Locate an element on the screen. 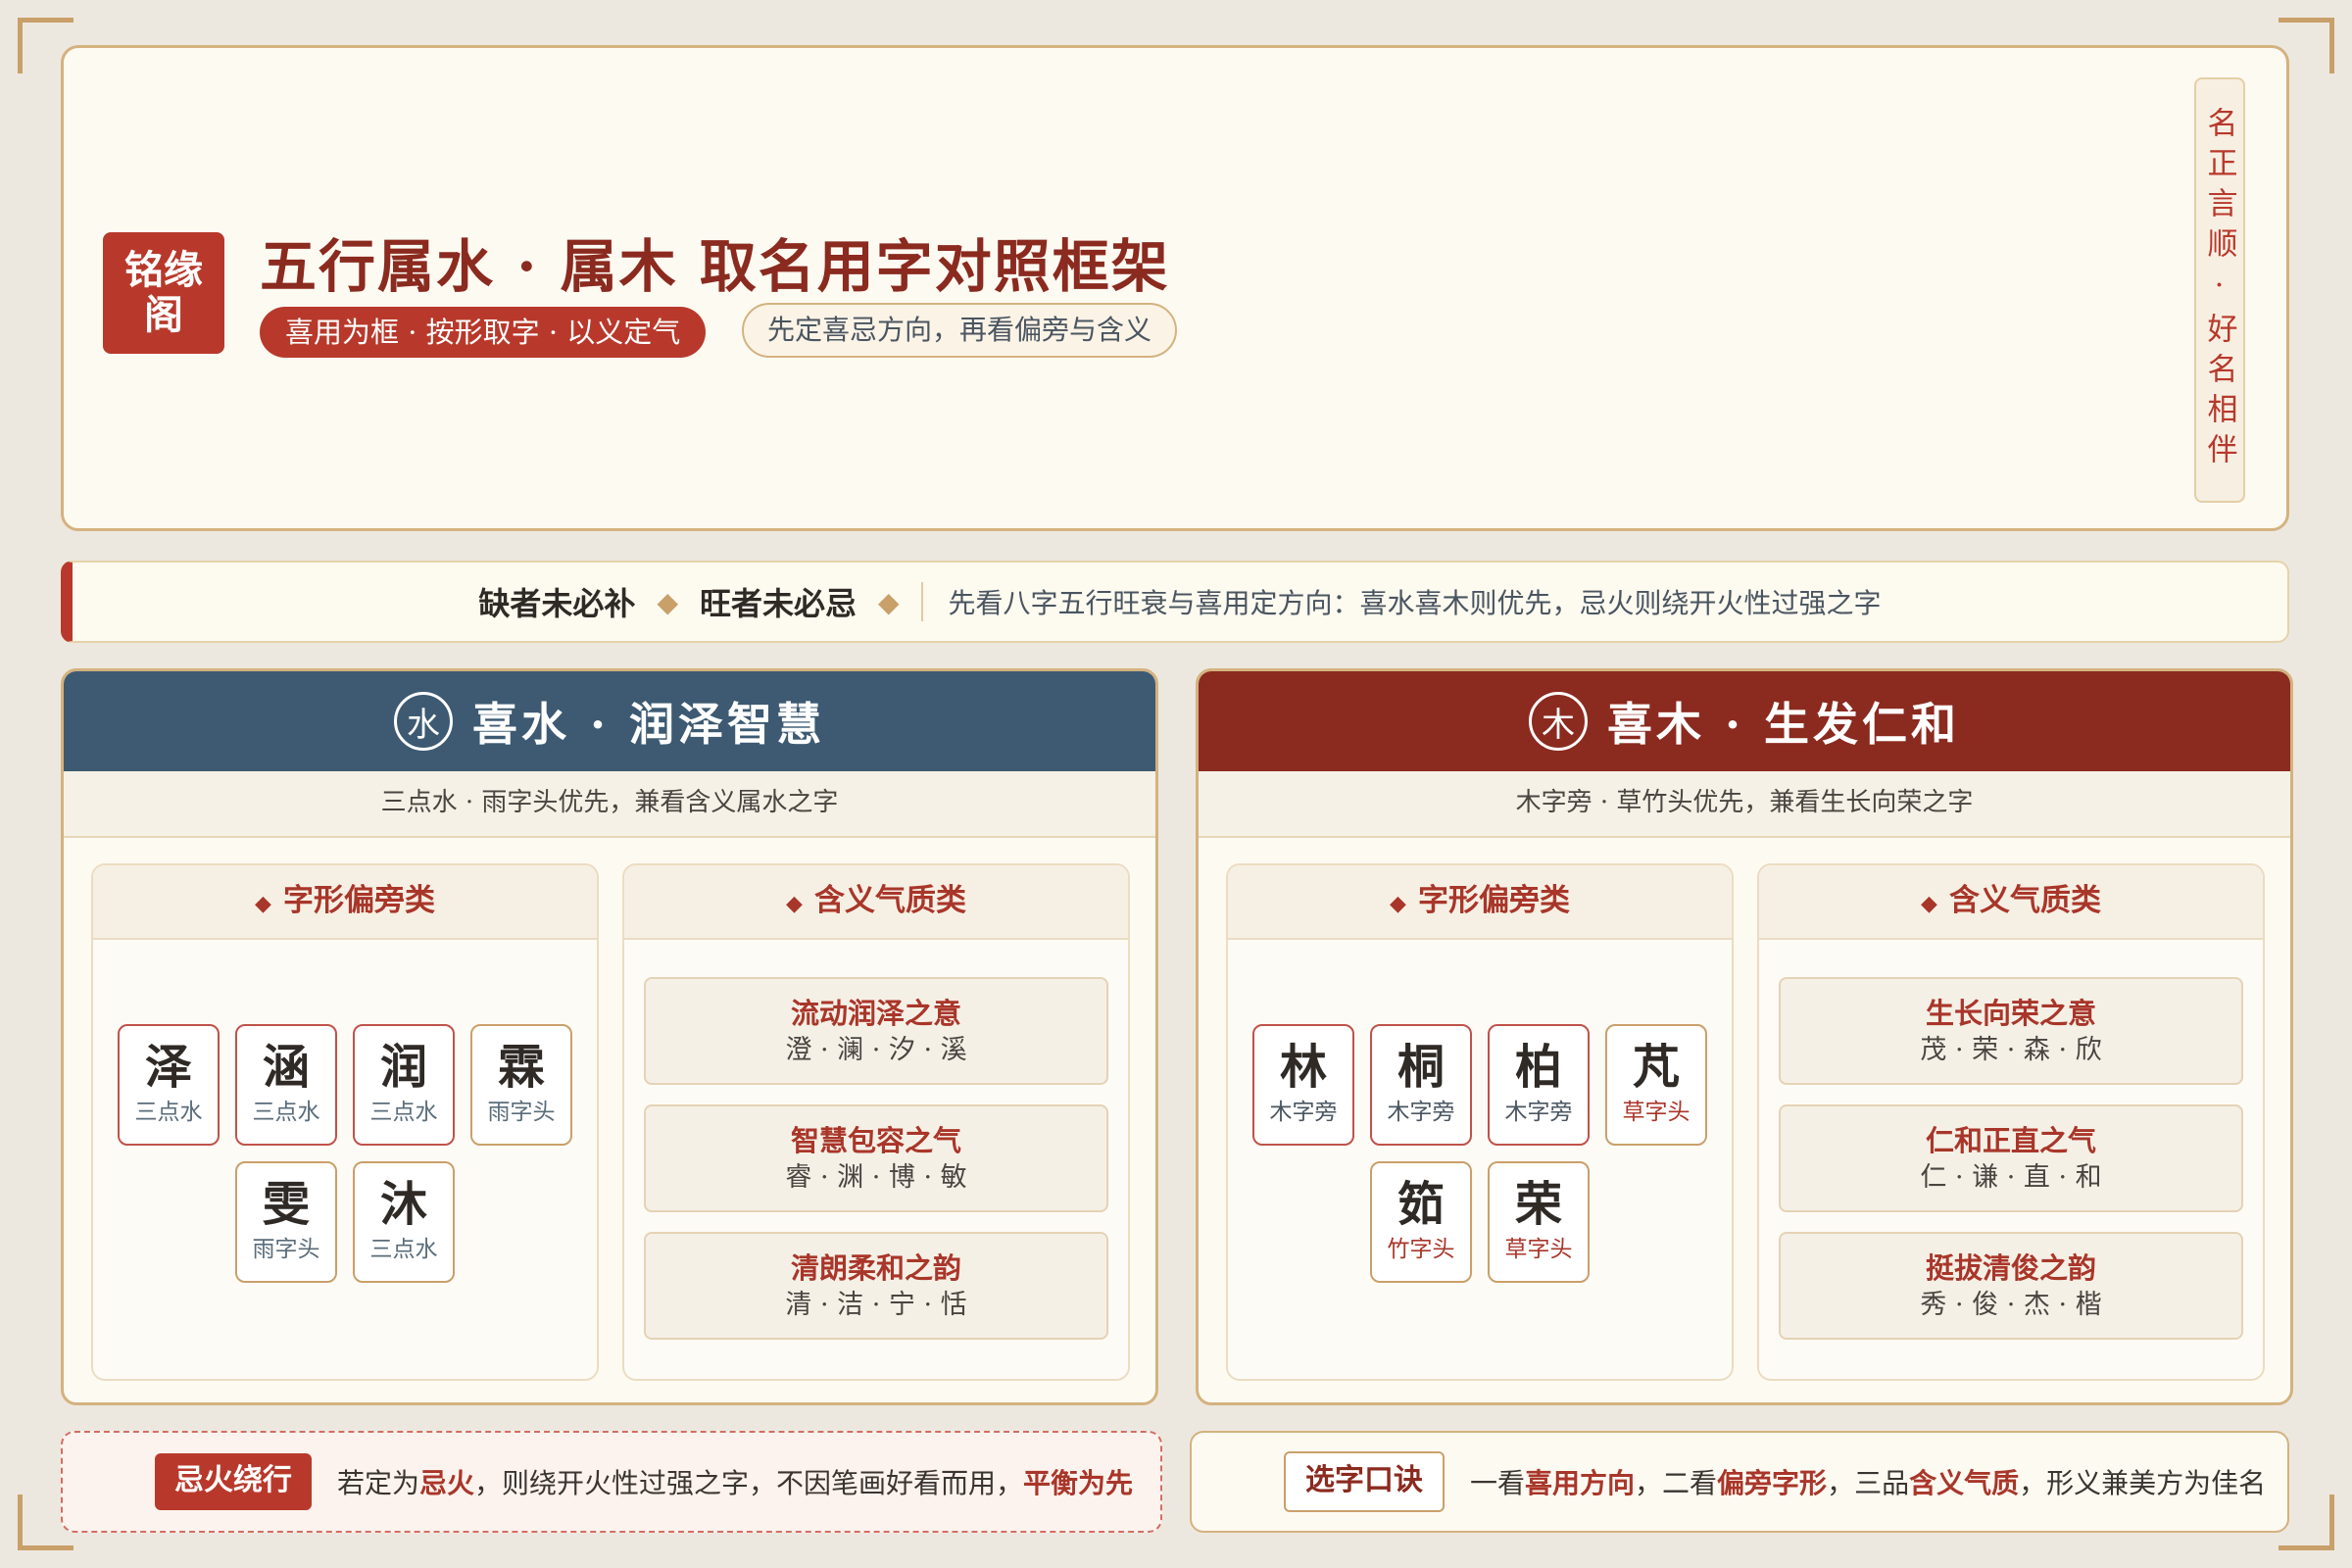  wood-panel-header: 木 喜木 · 生发仁和 is located at coordinates (1744, 721).